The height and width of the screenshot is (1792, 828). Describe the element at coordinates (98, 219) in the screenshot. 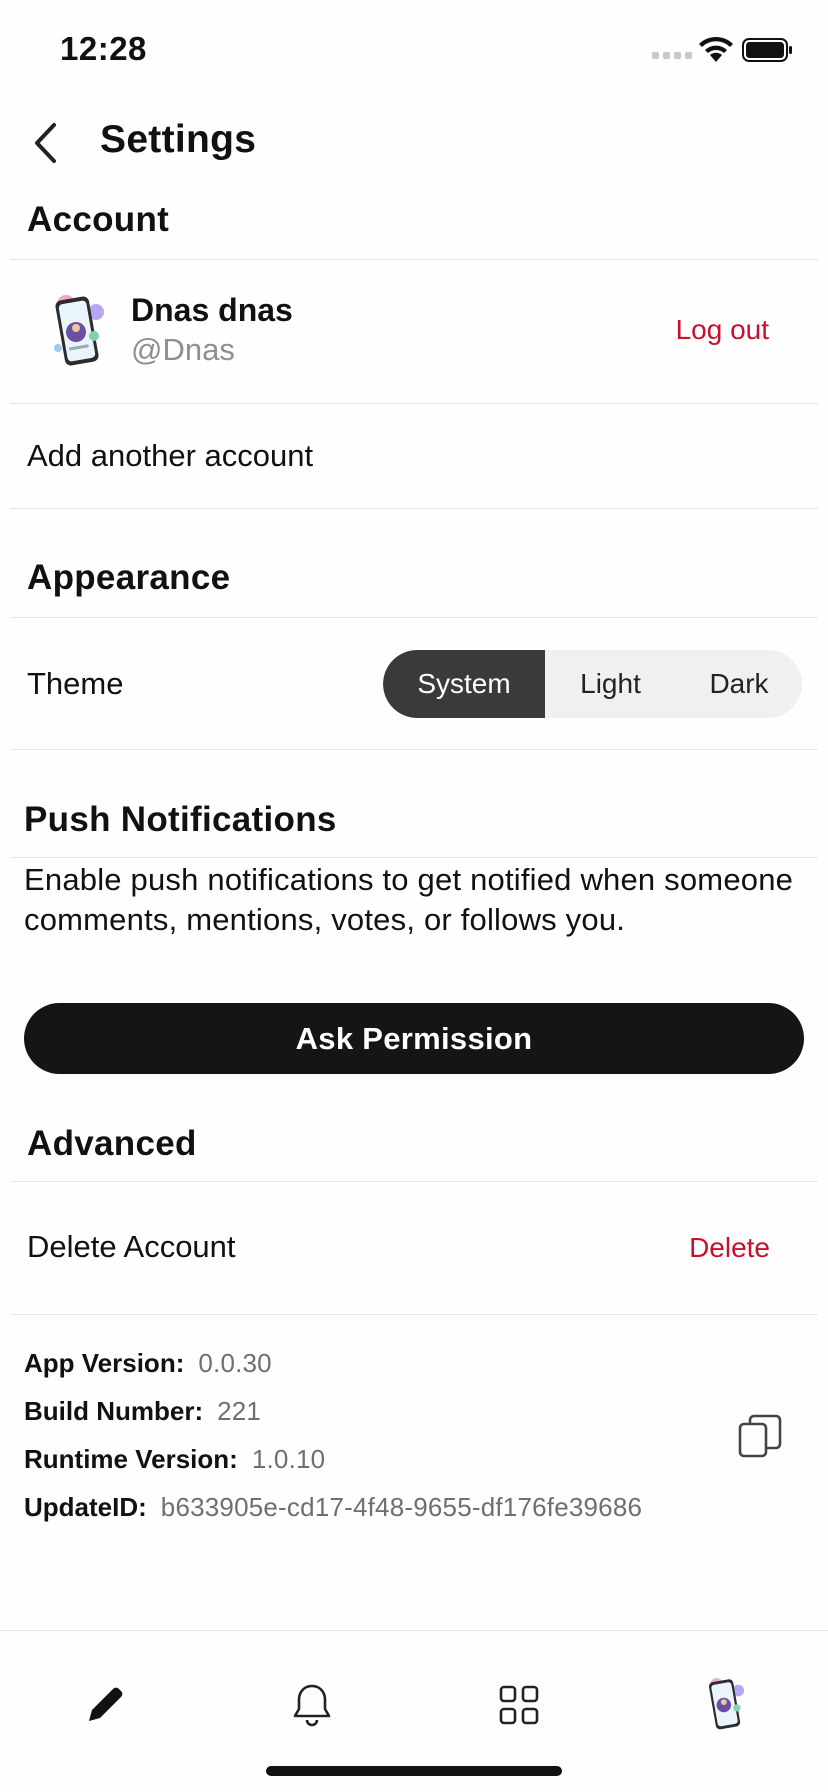

I see `account-heading: Account` at that location.